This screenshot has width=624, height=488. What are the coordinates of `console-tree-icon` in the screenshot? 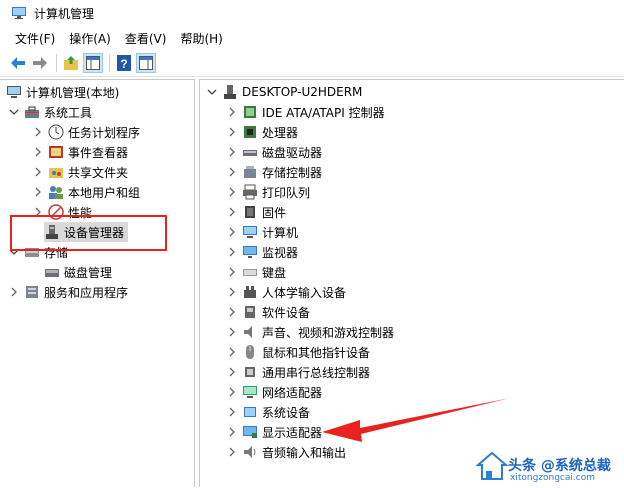 It's located at (93, 63).